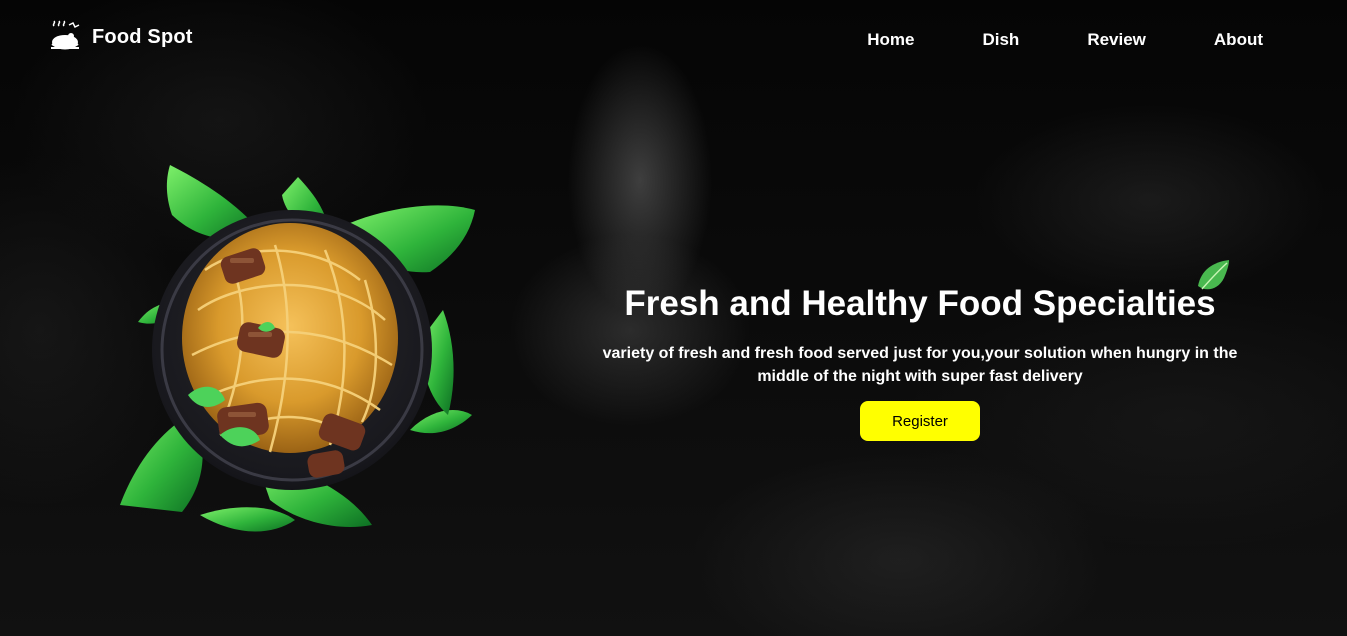 Image resolution: width=1347 pixels, height=636 pixels. Describe the element at coordinates (920, 303) in the screenshot. I see `hero-title: Fresh and Healthy Food Specialties` at that location.